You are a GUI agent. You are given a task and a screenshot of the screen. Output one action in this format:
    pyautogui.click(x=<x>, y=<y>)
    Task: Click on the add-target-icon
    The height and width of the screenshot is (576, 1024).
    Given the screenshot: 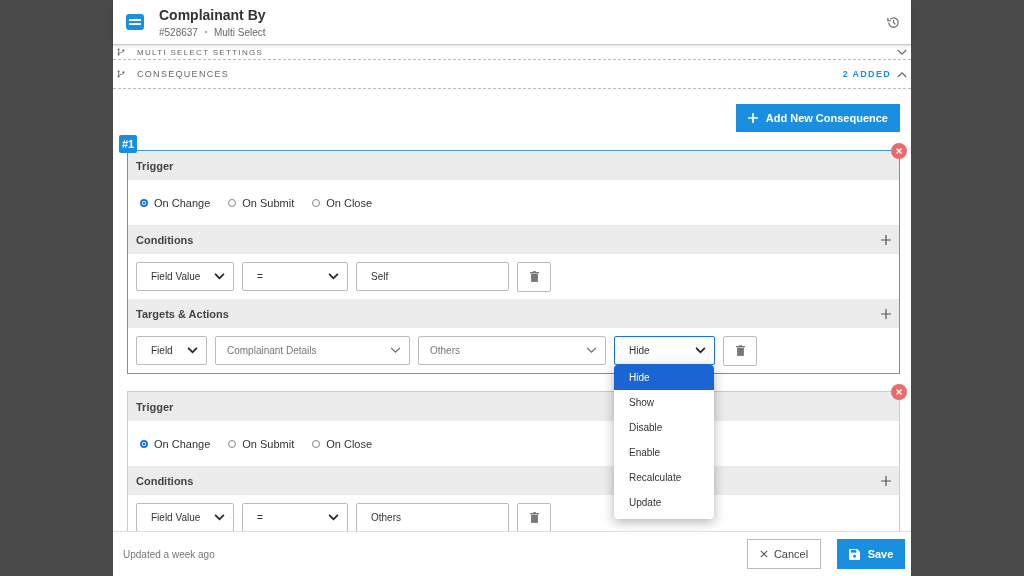 What is the action you would take?
    pyautogui.click(x=886, y=313)
    